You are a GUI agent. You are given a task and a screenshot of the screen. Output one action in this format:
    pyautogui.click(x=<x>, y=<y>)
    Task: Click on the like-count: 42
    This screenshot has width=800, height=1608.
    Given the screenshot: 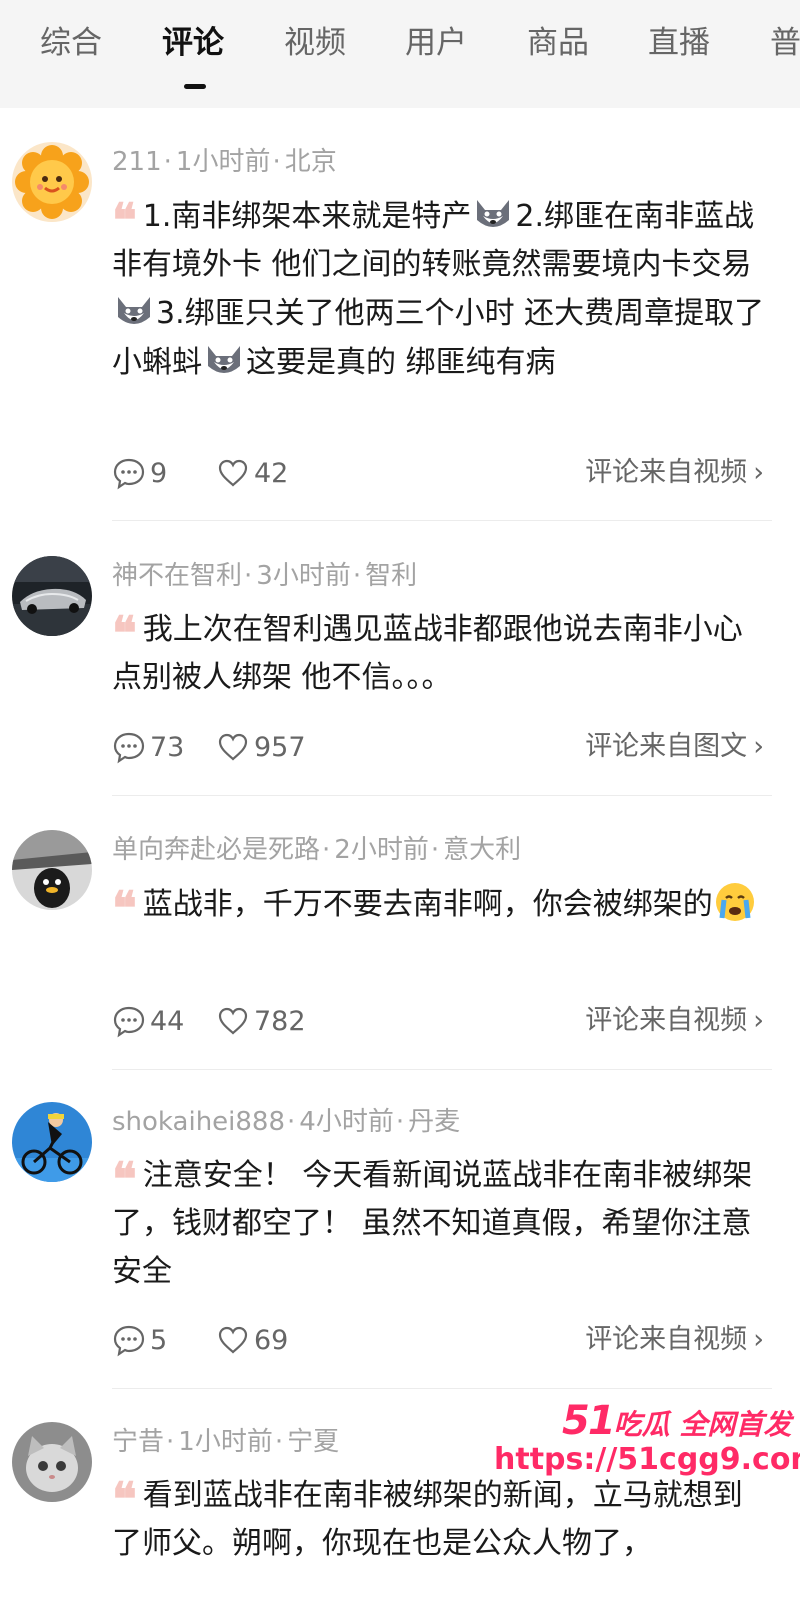 What is the action you would take?
    pyautogui.click(x=271, y=473)
    